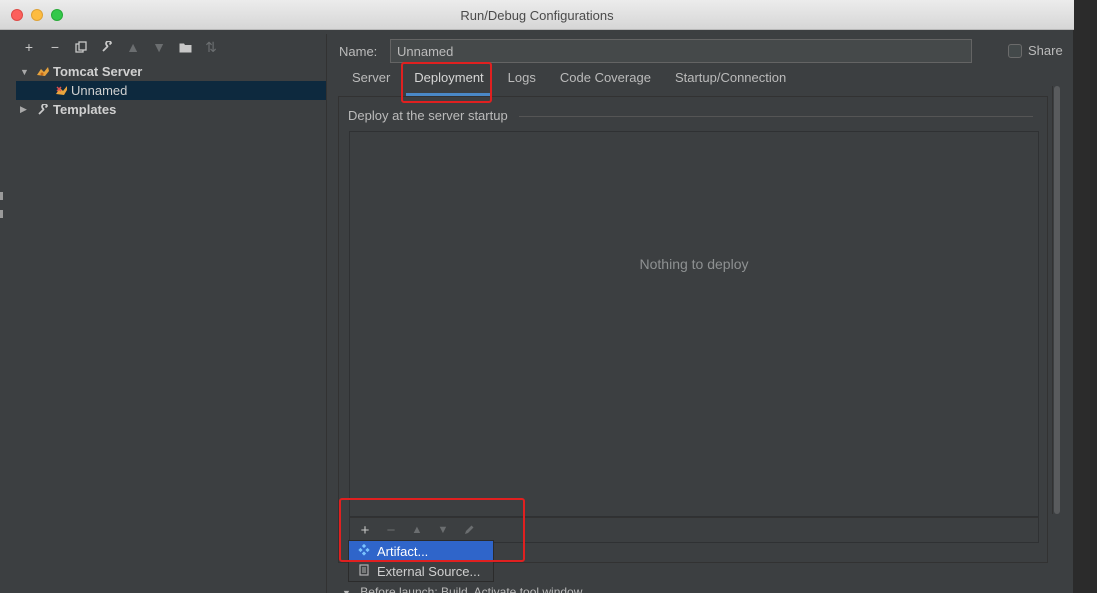  I want to click on tree-item-templates: ▶ Templates, so click(171, 109).